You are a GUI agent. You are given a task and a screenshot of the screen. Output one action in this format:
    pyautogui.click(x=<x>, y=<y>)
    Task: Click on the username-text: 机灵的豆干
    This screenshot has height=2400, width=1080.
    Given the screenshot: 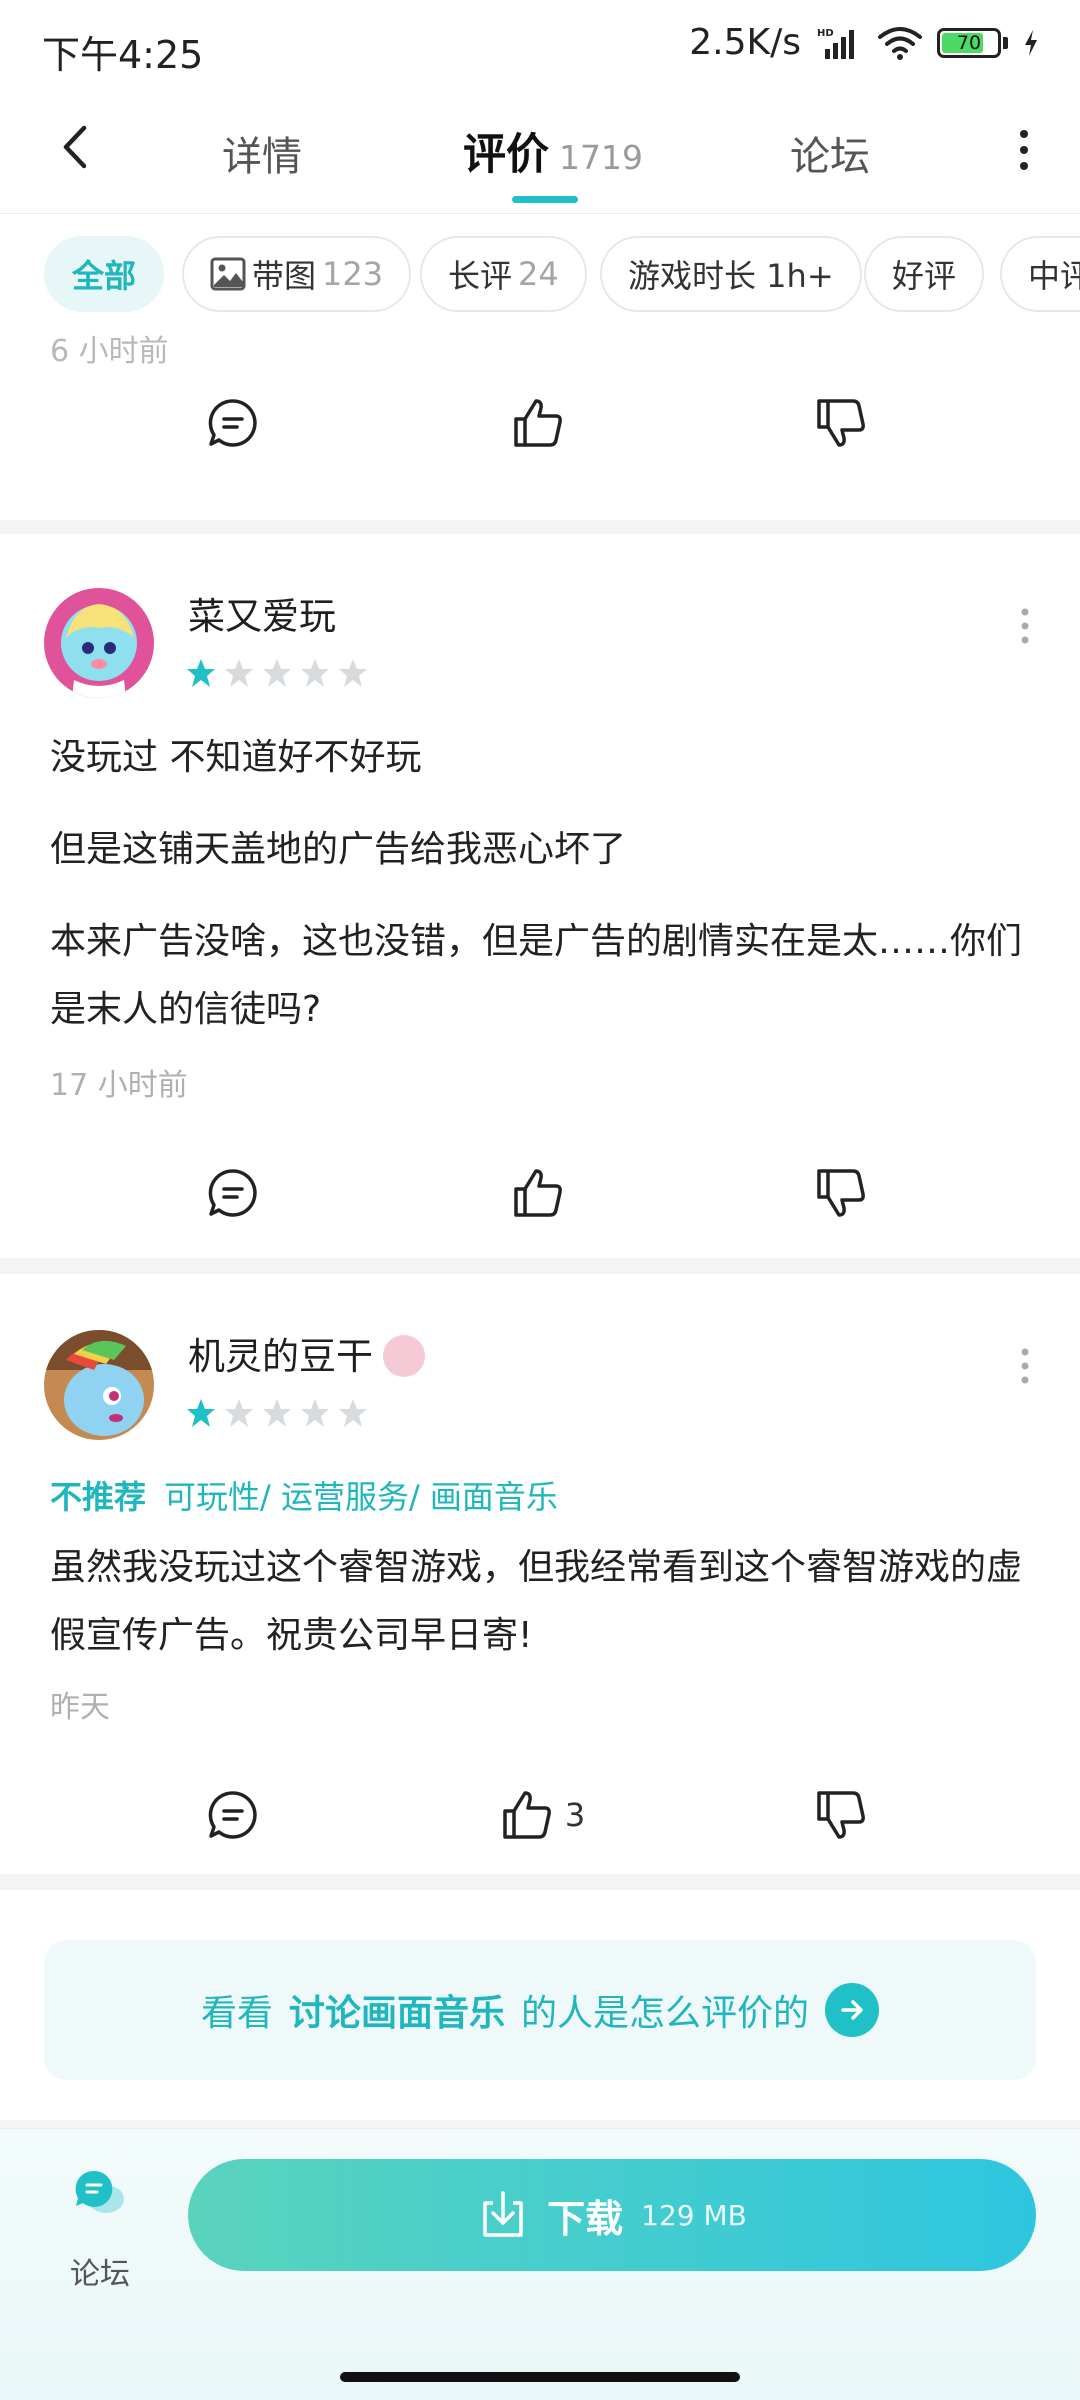 What is the action you would take?
    pyautogui.click(x=280, y=1356)
    